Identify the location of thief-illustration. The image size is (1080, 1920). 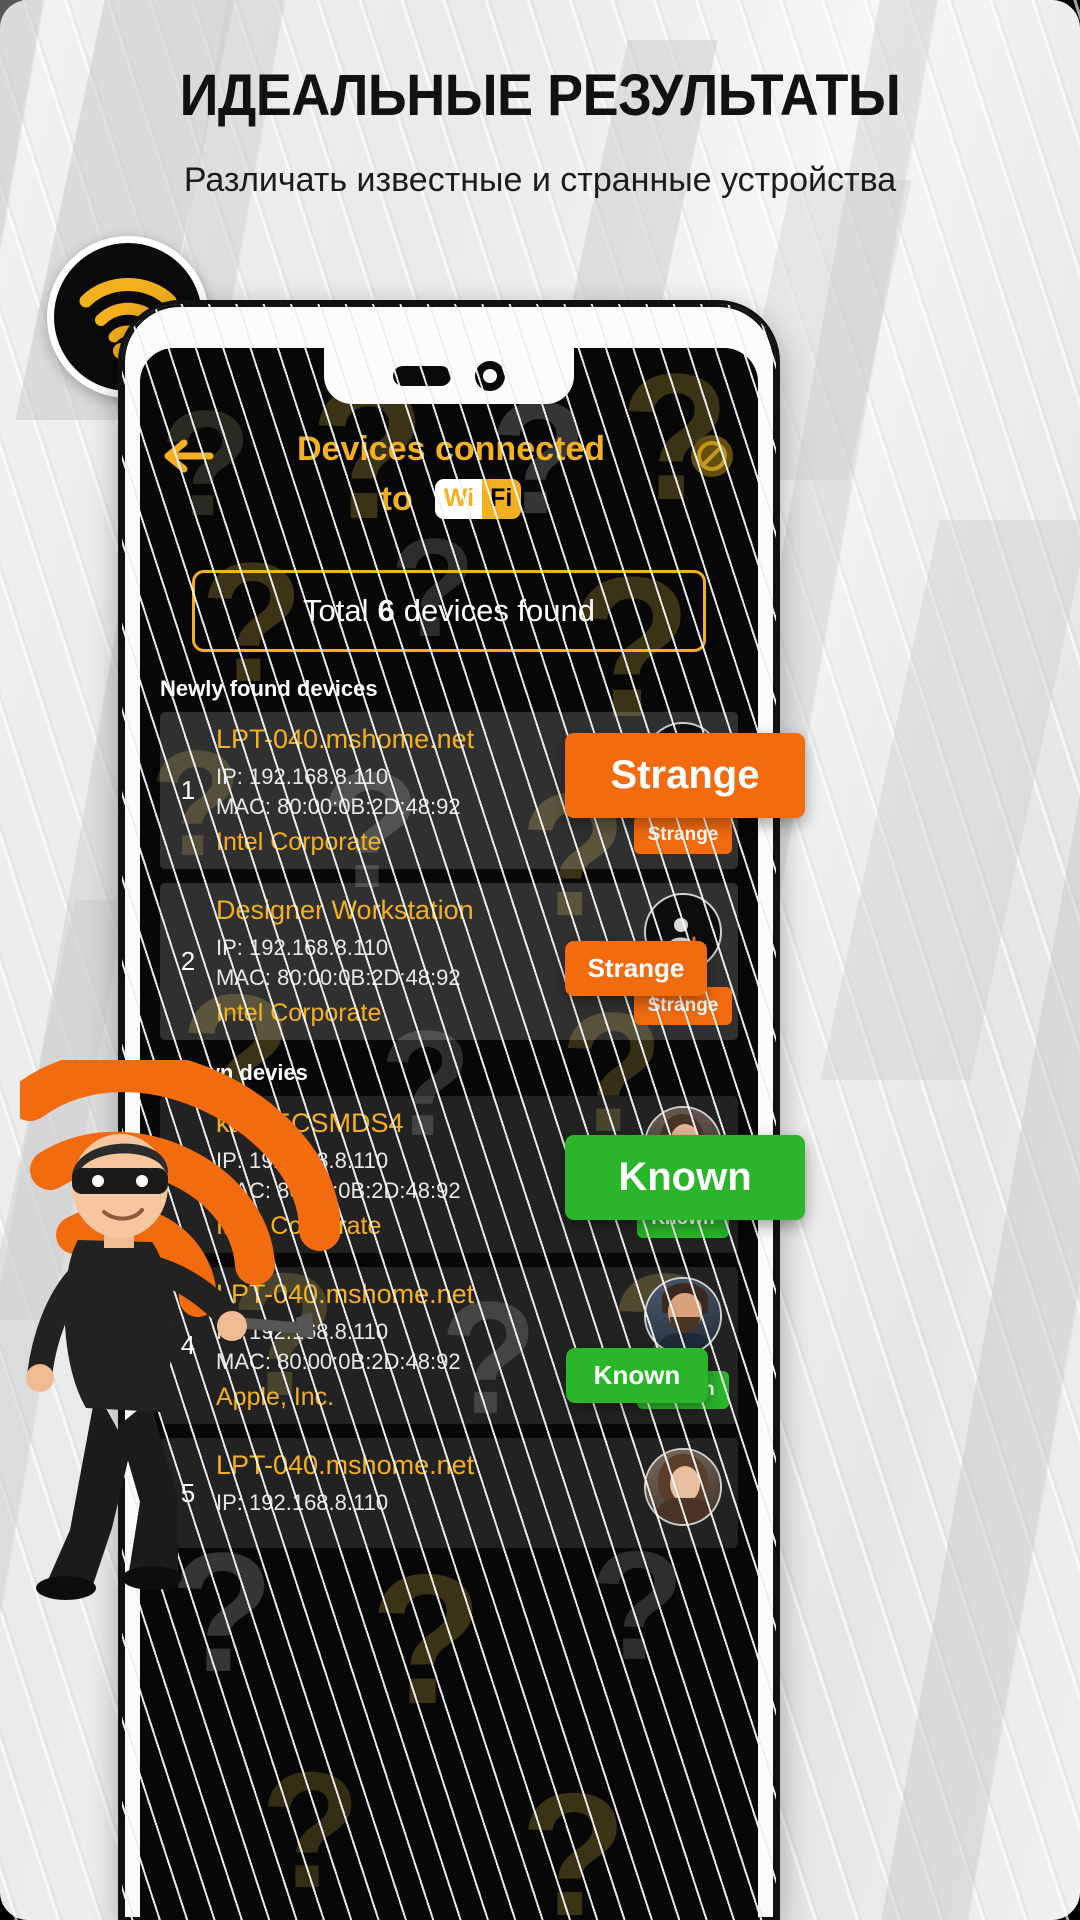
(170, 1367).